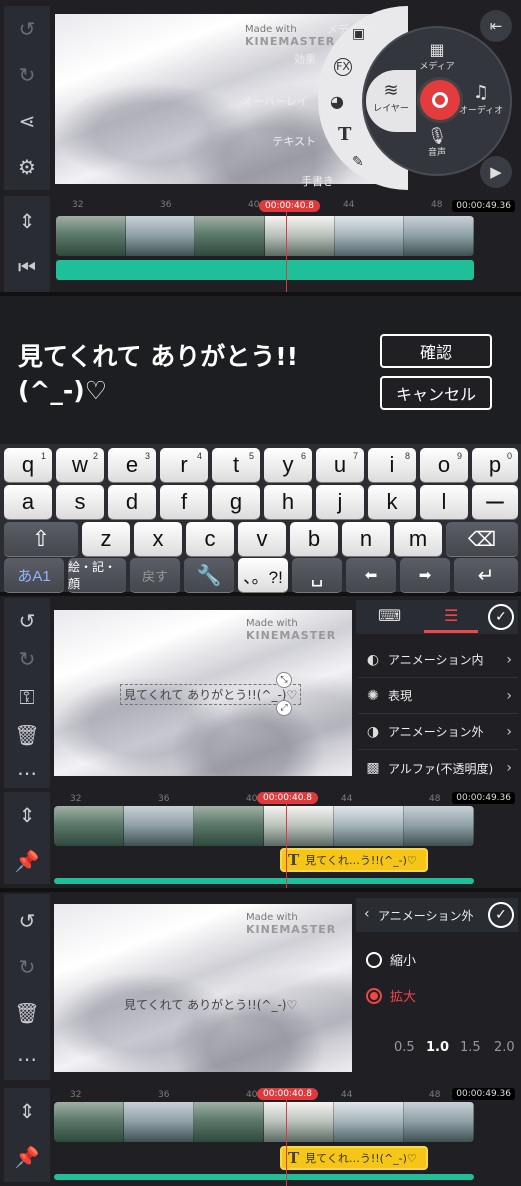 The image size is (521, 1186). Describe the element at coordinates (210, 1004) in the screenshot. I see `text-layer: 見てくれて ありがとう!!(^_-)♡` at that location.